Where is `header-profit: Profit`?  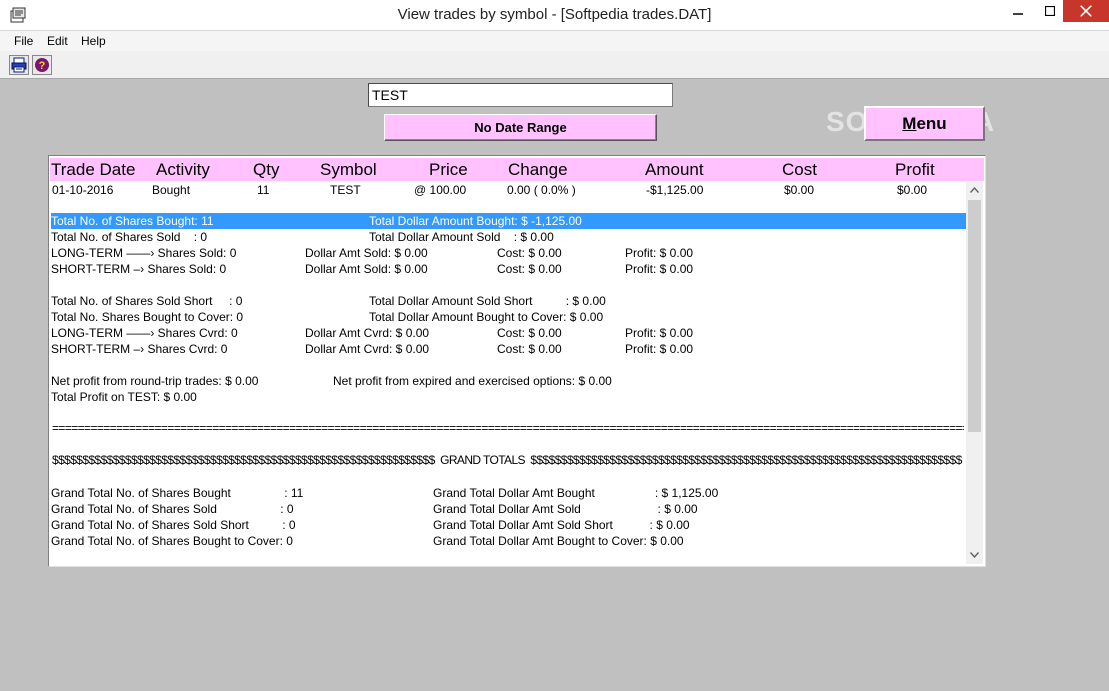 header-profit: Profit is located at coordinates (915, 170).